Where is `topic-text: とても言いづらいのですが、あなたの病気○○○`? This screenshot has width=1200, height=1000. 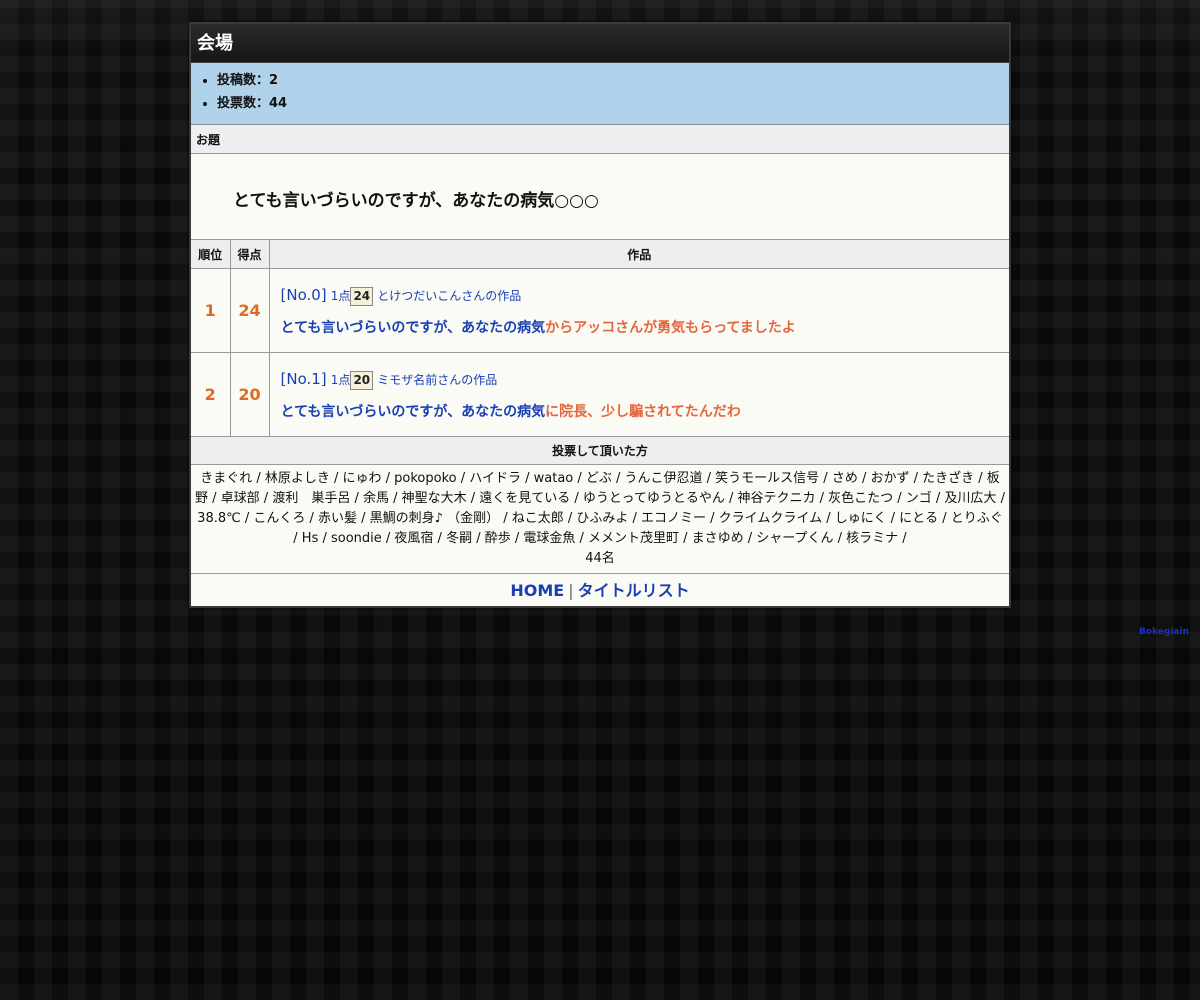
topic-text: とても言いづらいのですが、あなたの病気○○○ is located at coordinates (600, 197).